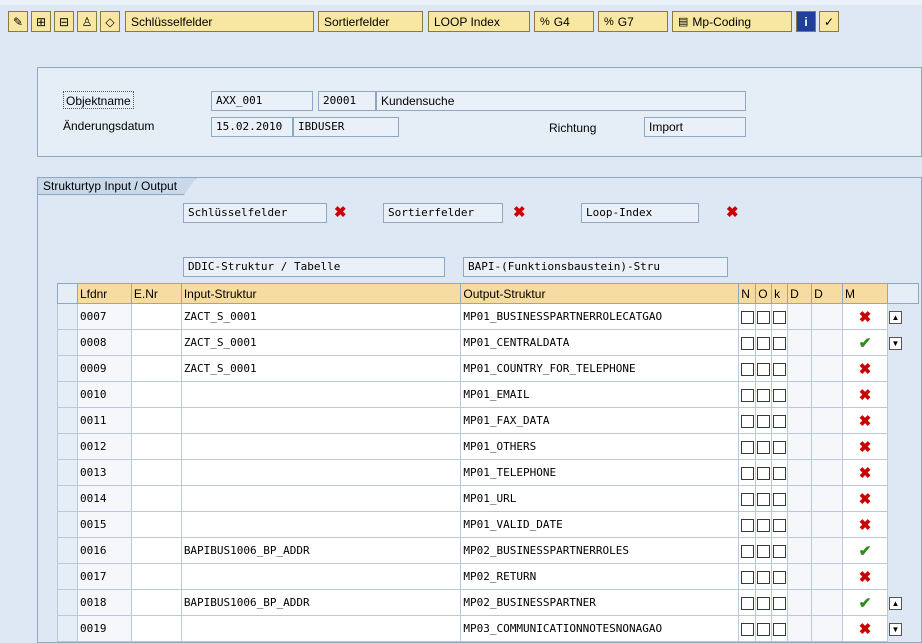  Describe the element at coordinates (104, 293) in the screenshot. I see `col-header-lfdnr: Lfdnr` at that location.